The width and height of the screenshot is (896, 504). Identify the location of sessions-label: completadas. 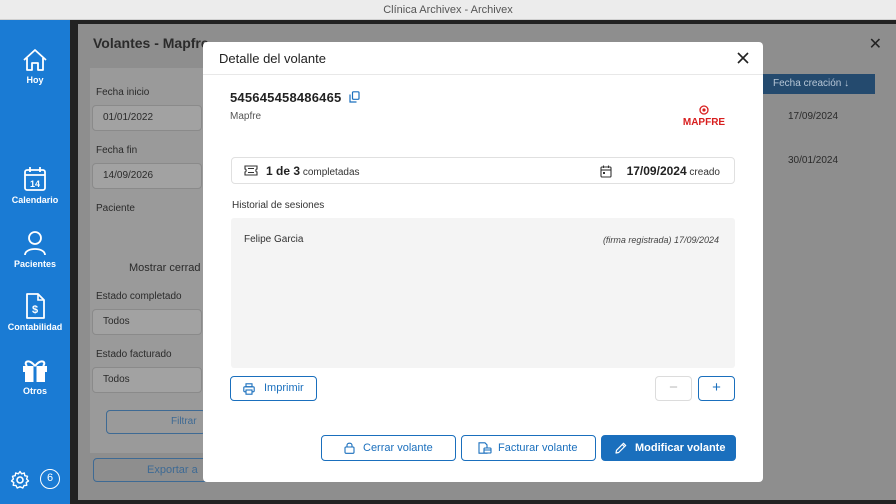
(331, 172).